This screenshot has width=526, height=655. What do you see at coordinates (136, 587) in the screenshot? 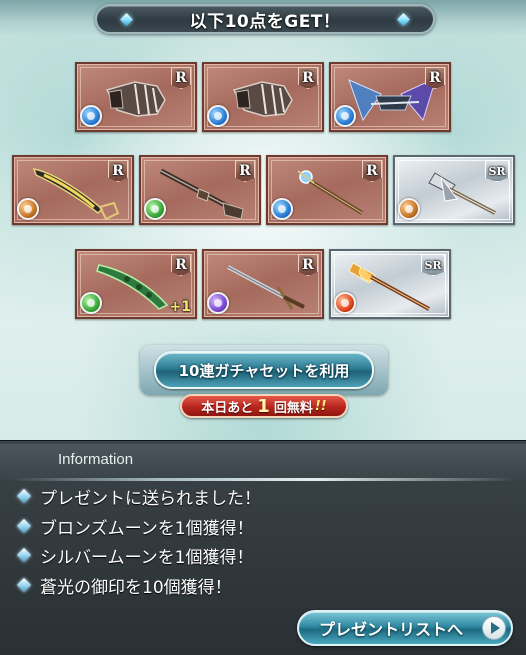
I see `info-line-text: 蒼光の御印を10個獲得！` at bounding box center [136, 587].